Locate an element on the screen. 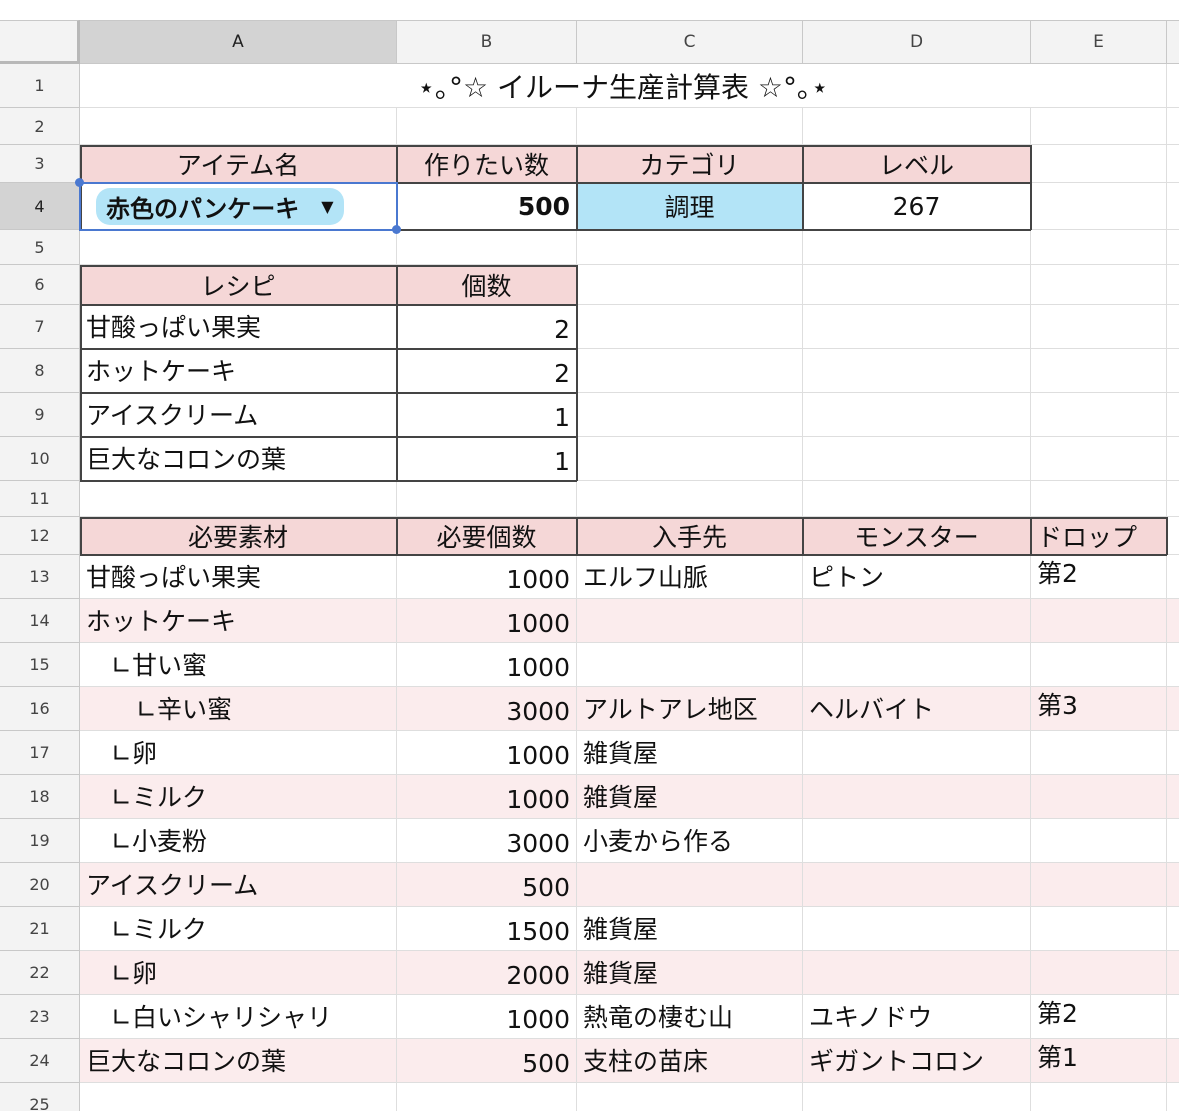 This screenshot has width=1179, height=1111. selection-handle-bottom-right is located at coordinates (396, 229).